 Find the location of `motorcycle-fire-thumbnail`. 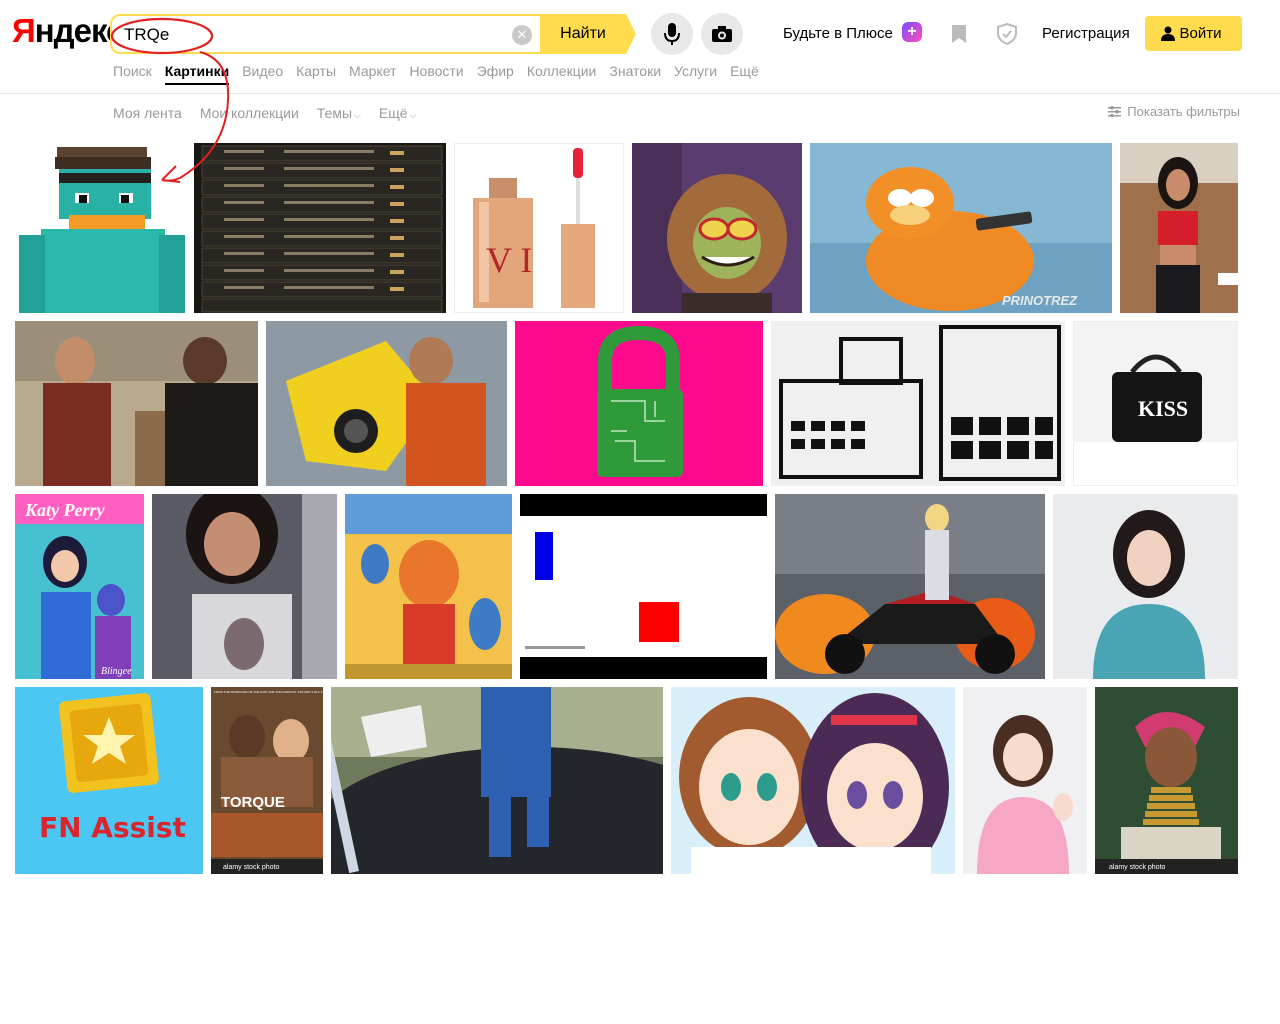

motorcycle-fire-thumbnail is located at coordinates (910, 586).